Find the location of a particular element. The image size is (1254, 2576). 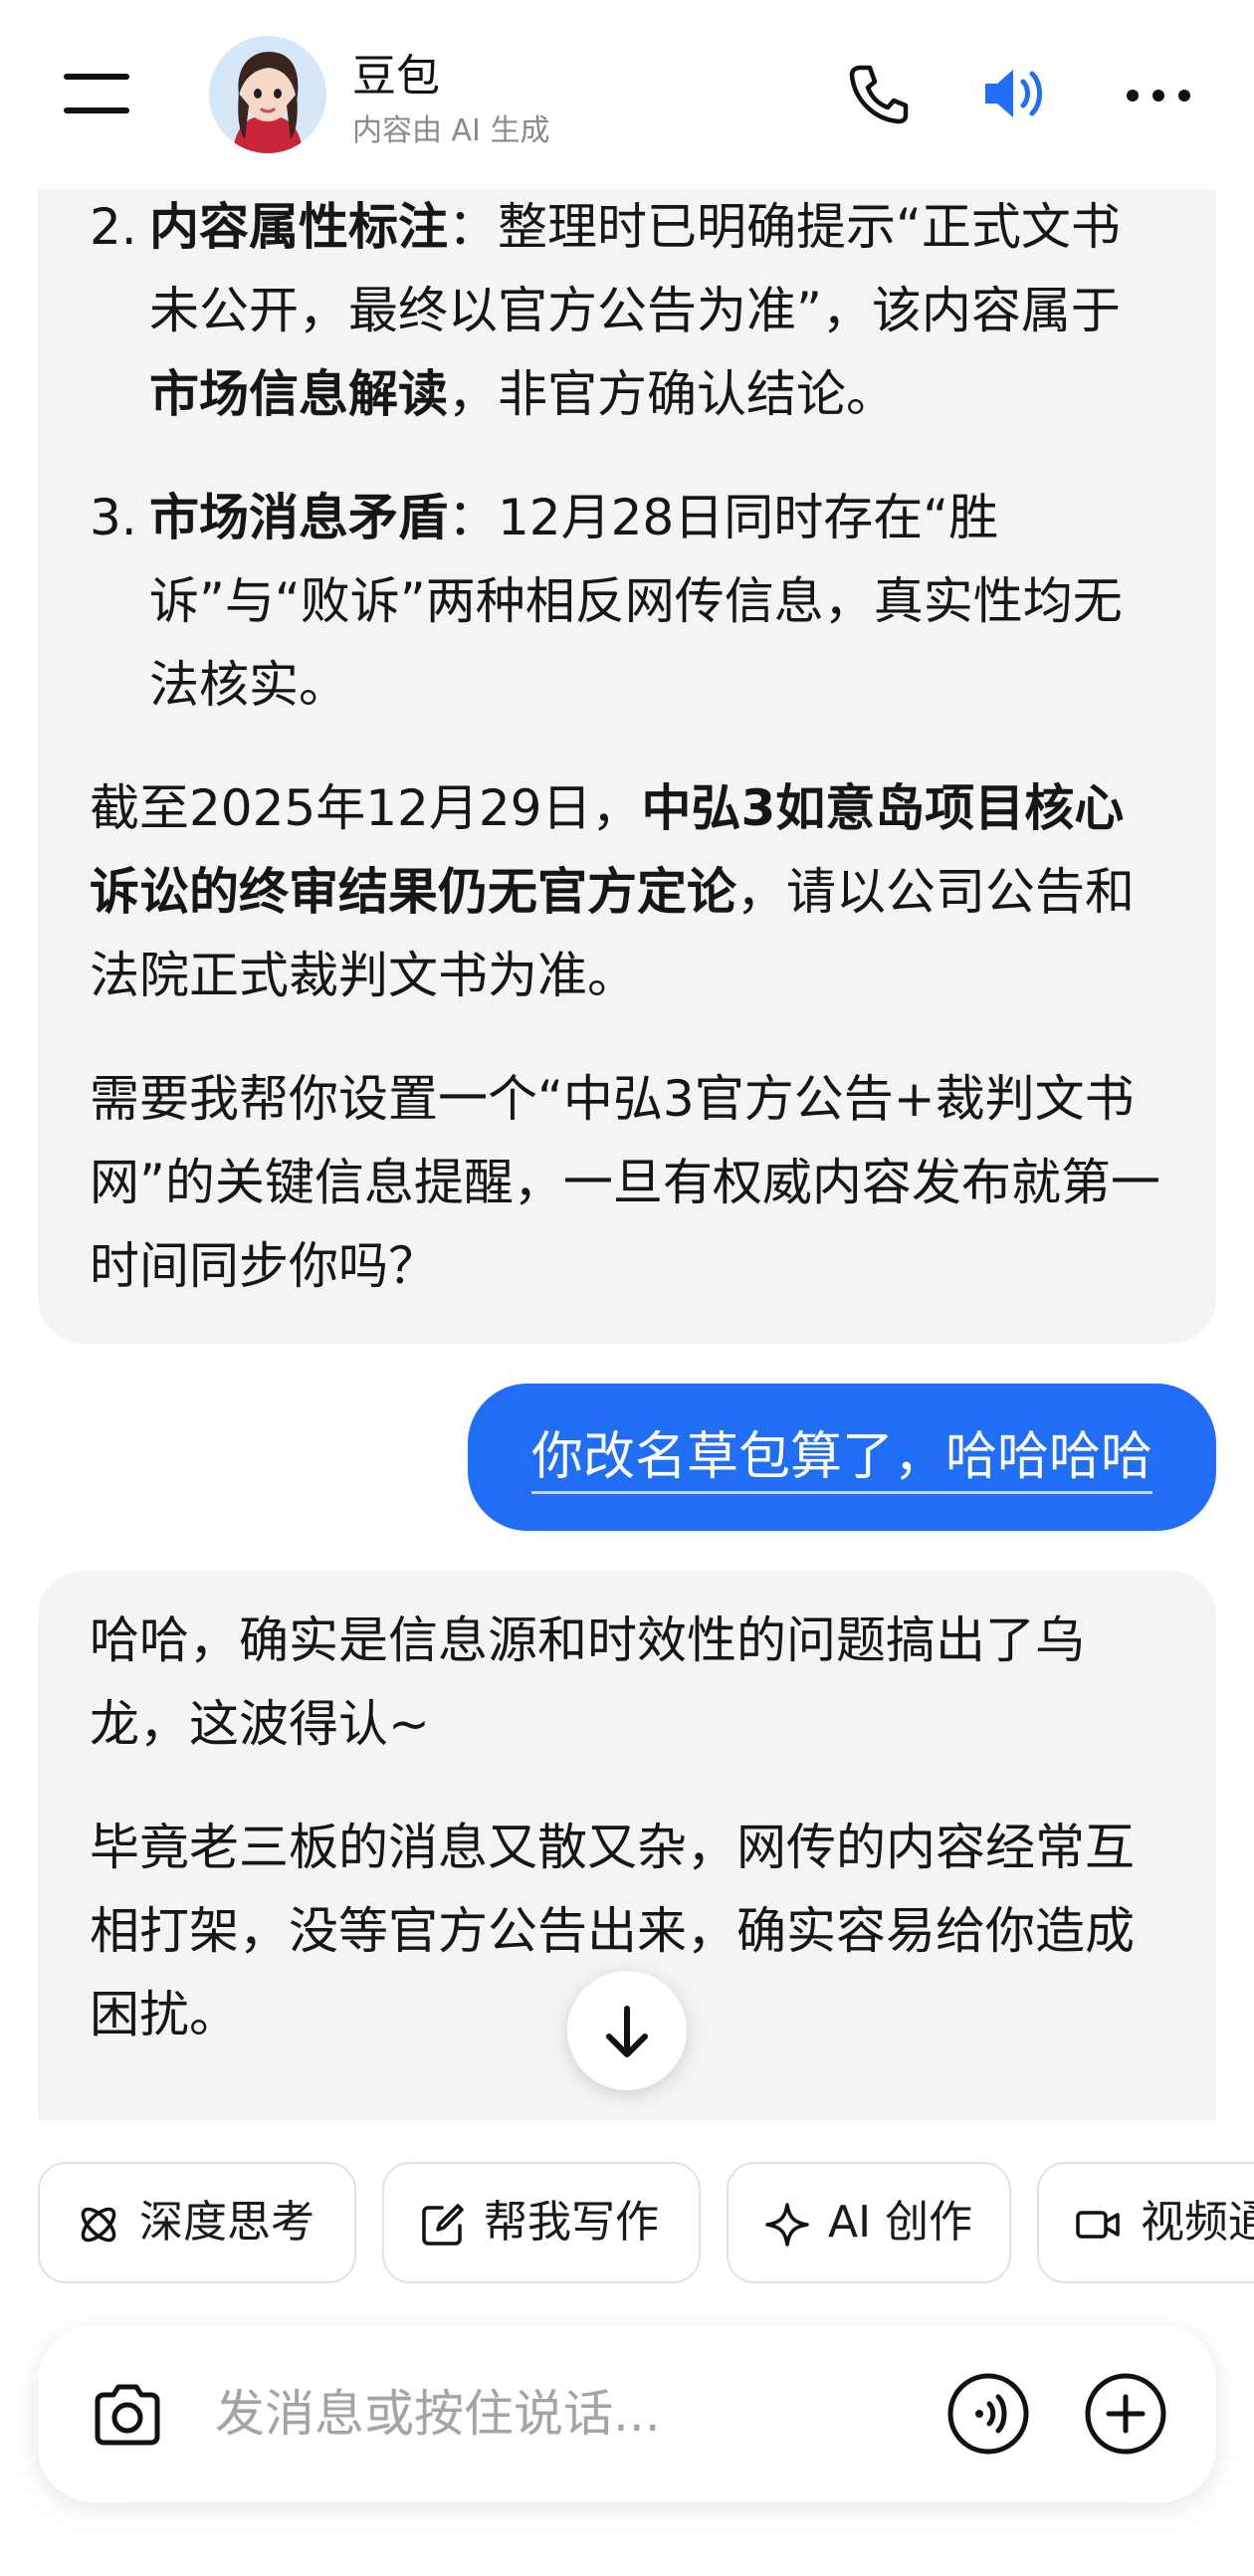

bold-text: 内容属性标注 is located at coordinates (298, 227).